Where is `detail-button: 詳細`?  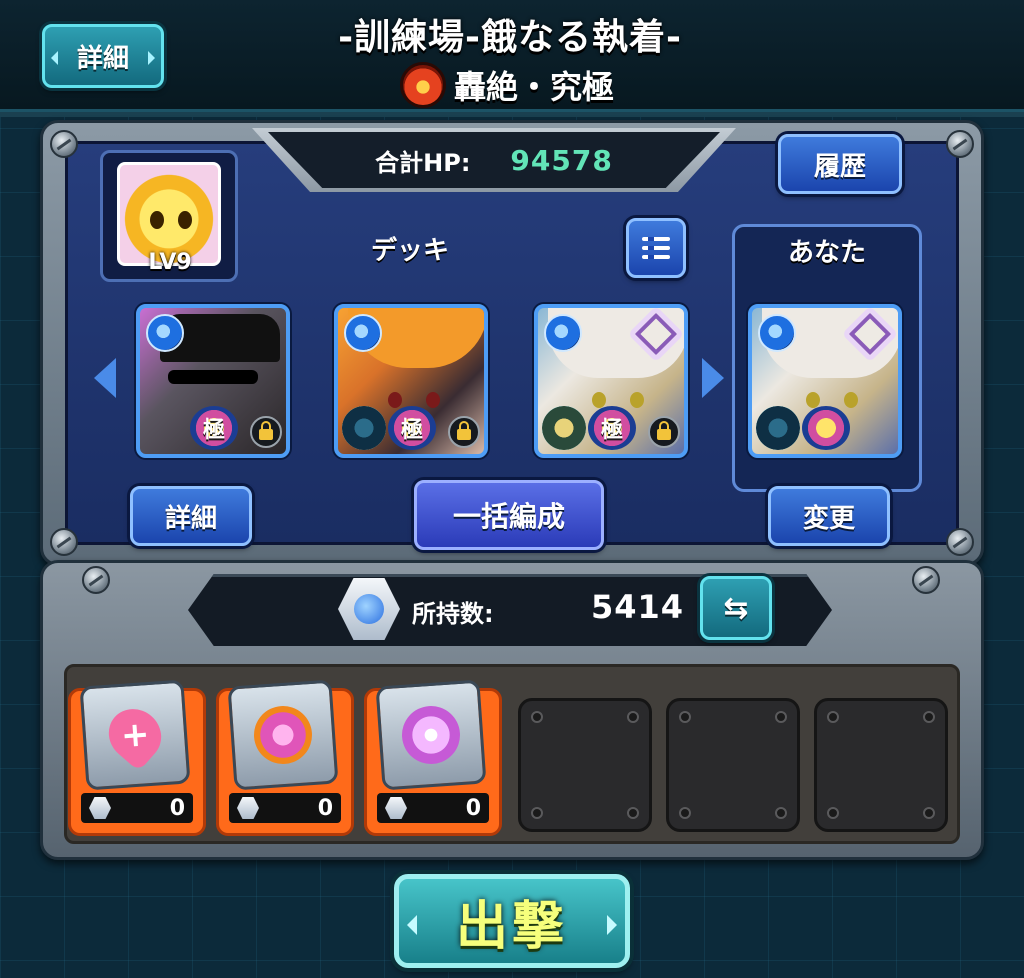
detail-button: 詳細 is located at coordinates (191, 516).